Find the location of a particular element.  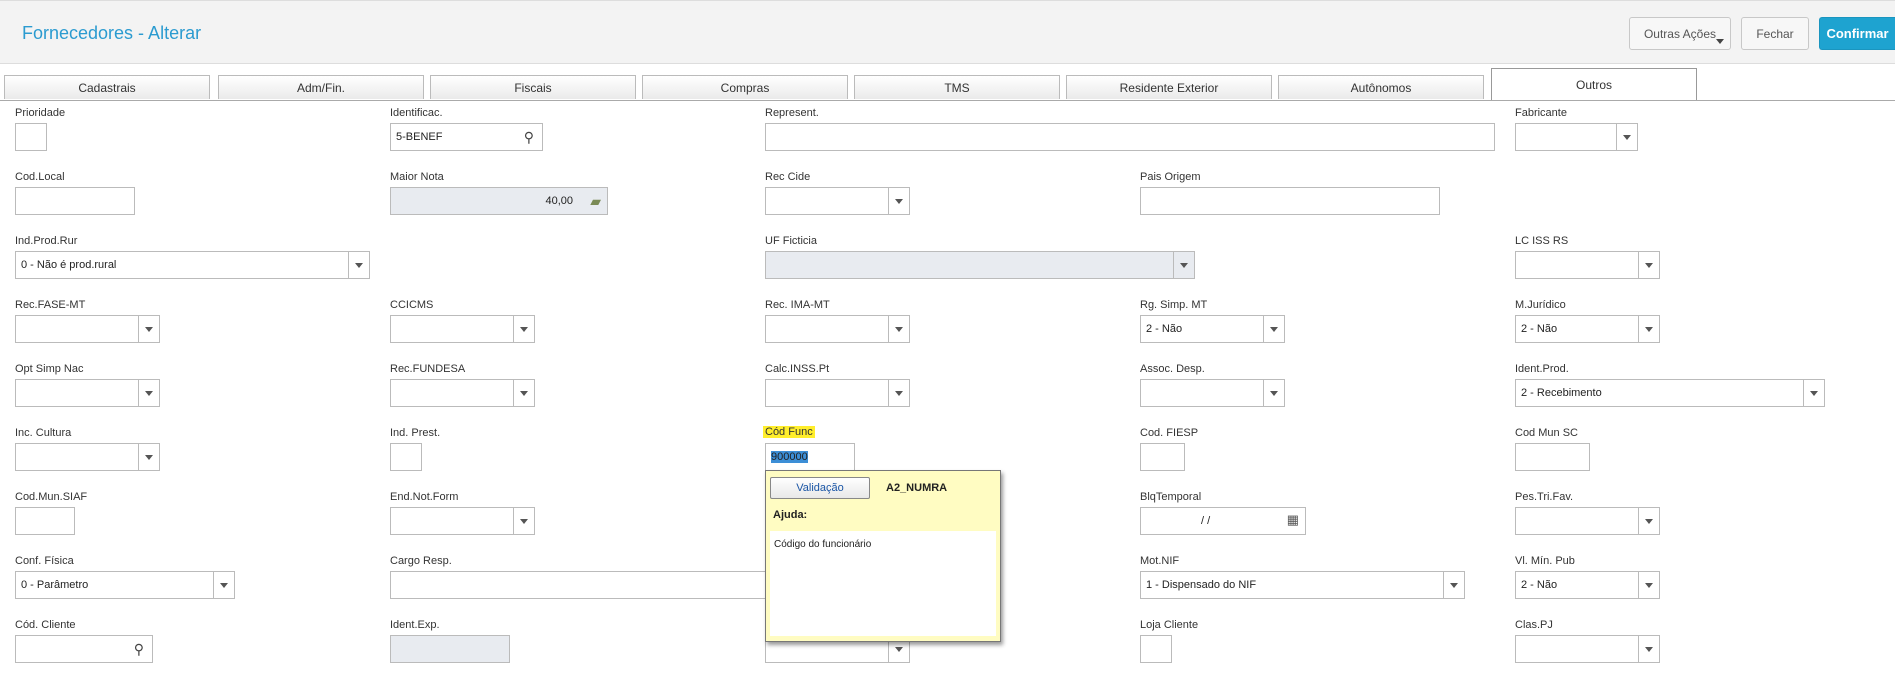

conf-fisica-label: Conf. Física is located at coordinates (44, 561).